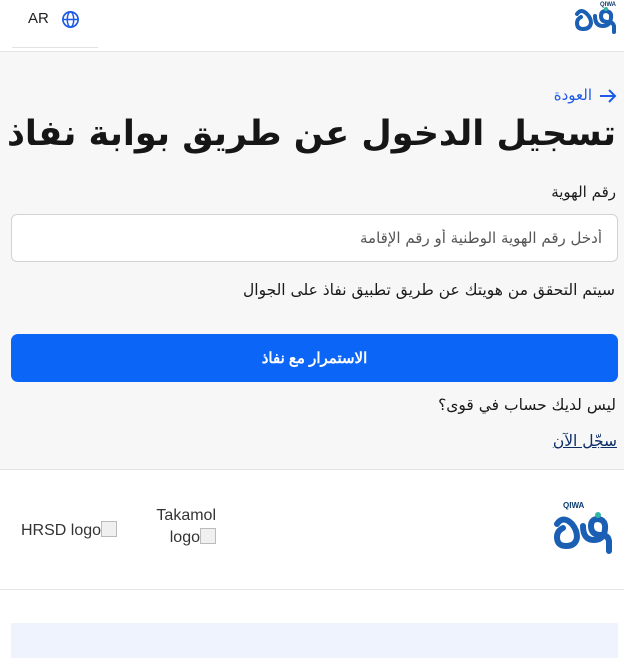 This screenshot has height=658, width=624. What do you see at coordinates (597, 17) in the screenshot?
I see `qiwa-logo: QIWA` at bounding box center [597, 17].